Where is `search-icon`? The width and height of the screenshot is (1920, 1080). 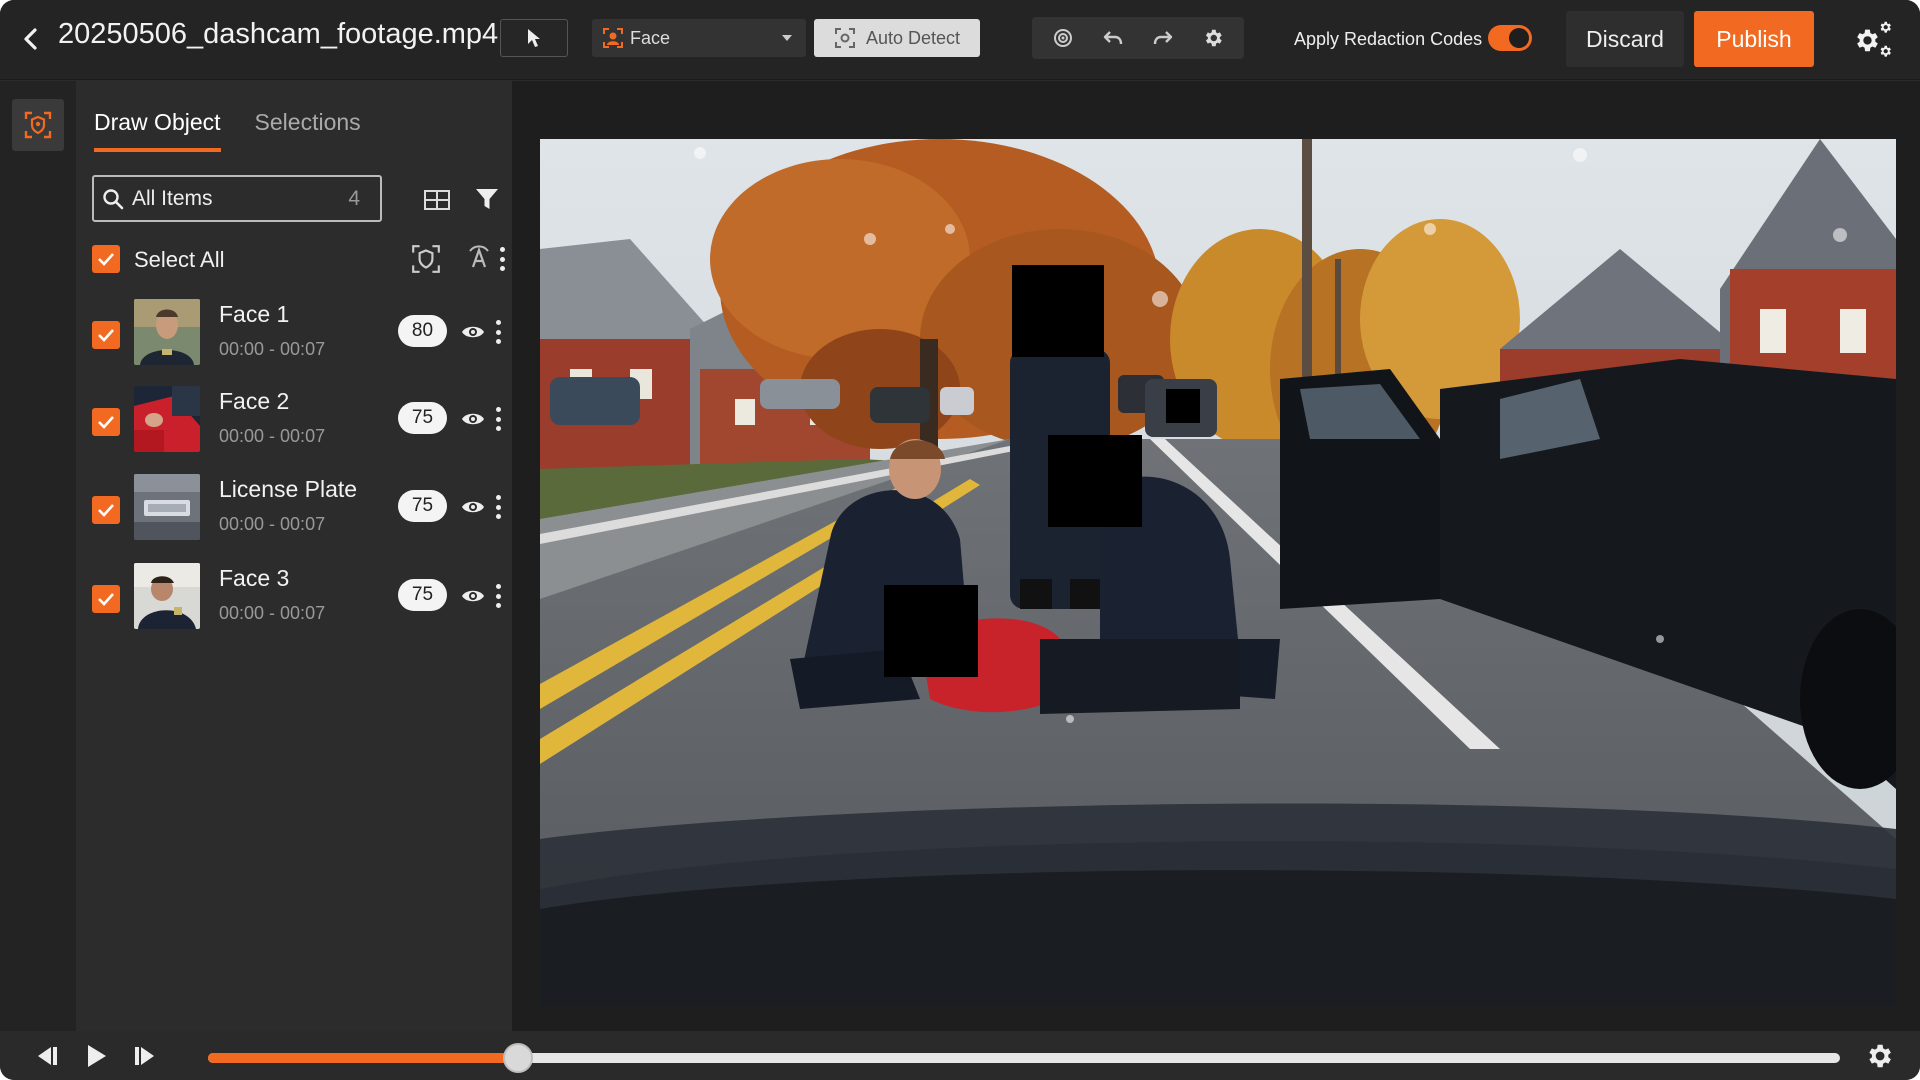
search-icon is located at coordinates (113, 198).